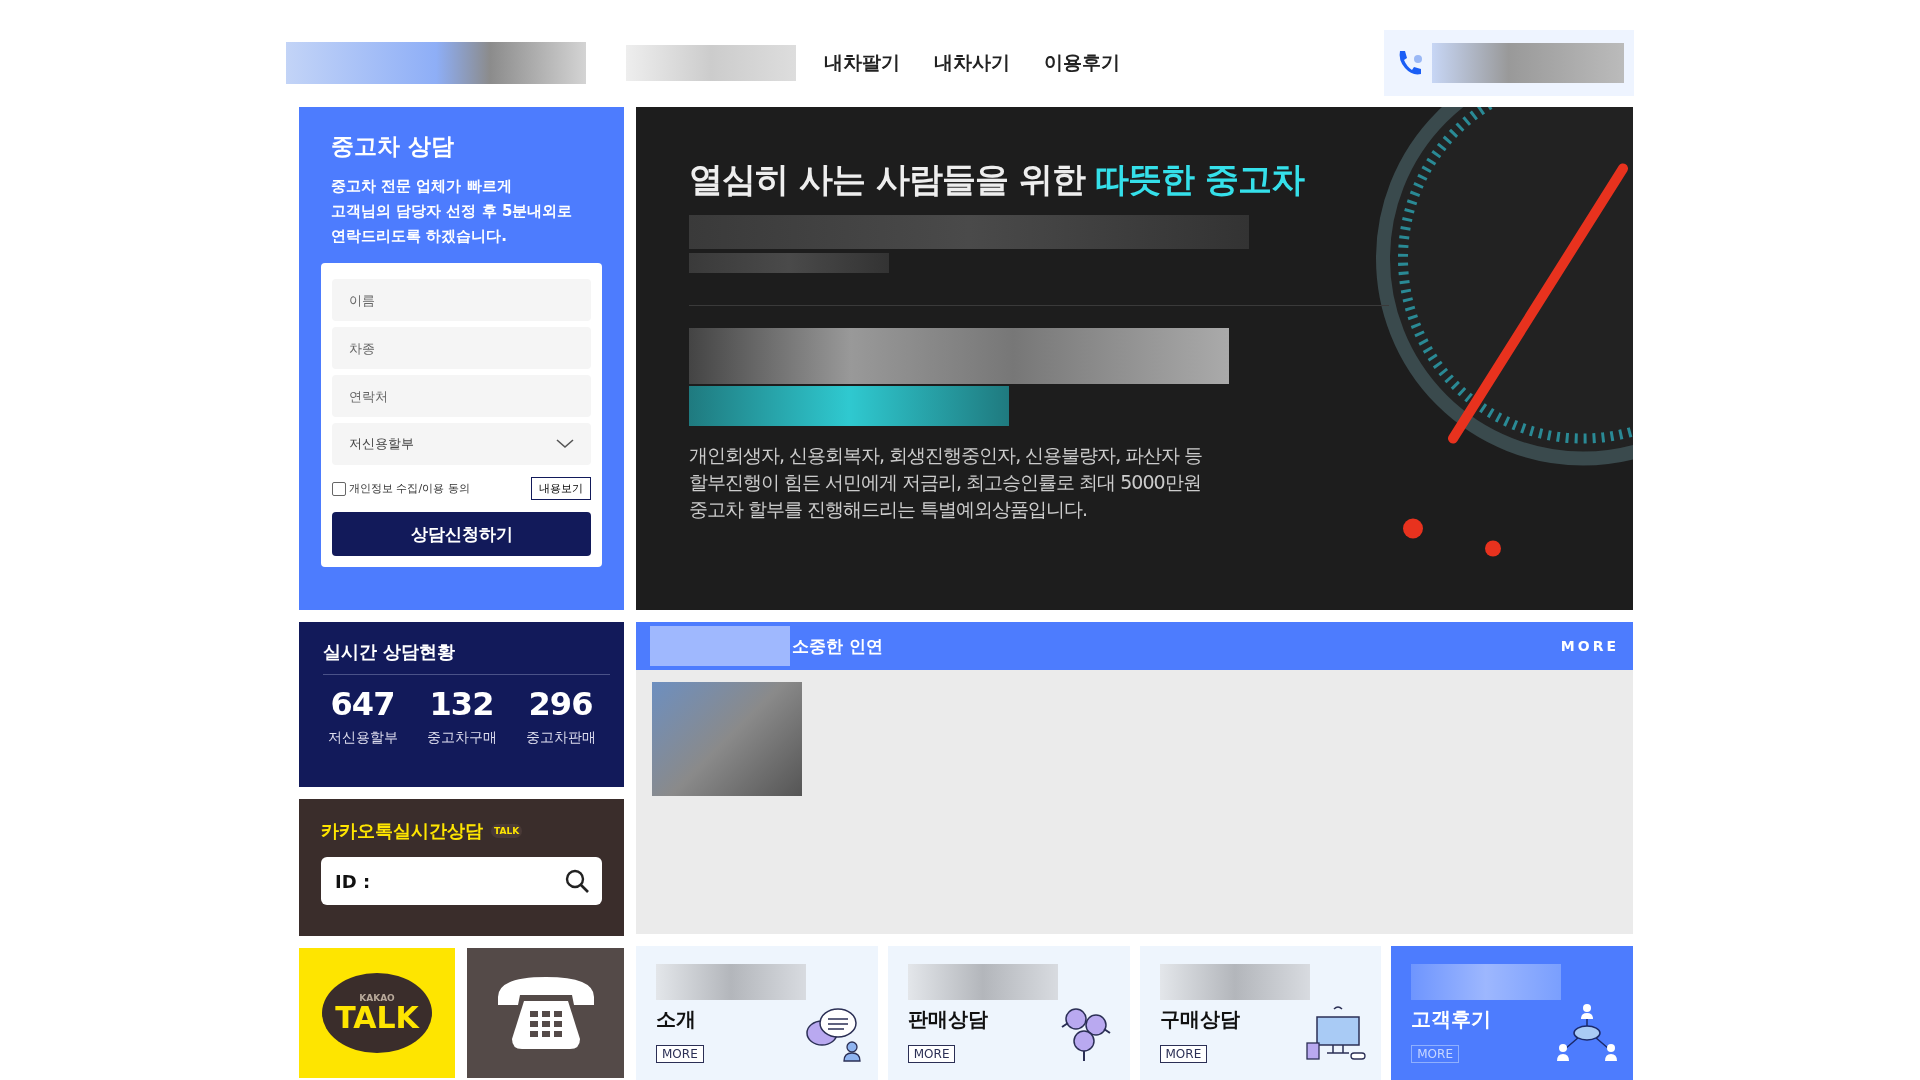 The height and width of the screenshot is (1080, 1920). I want to click on checkbox, so click(339, 488).